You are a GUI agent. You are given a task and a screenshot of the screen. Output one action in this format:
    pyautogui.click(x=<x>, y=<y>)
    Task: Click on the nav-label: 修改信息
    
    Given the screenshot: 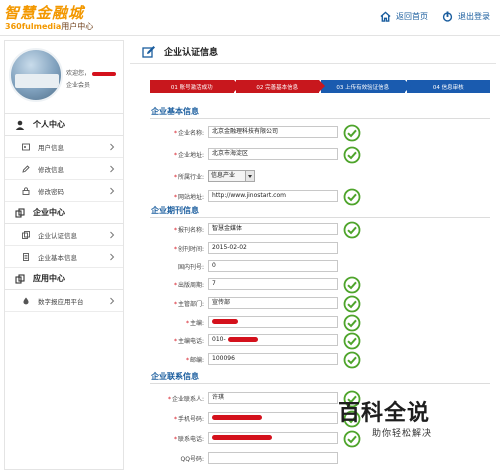 What is the action you would take?
    pyautogui.click(x=51, y=169)
    